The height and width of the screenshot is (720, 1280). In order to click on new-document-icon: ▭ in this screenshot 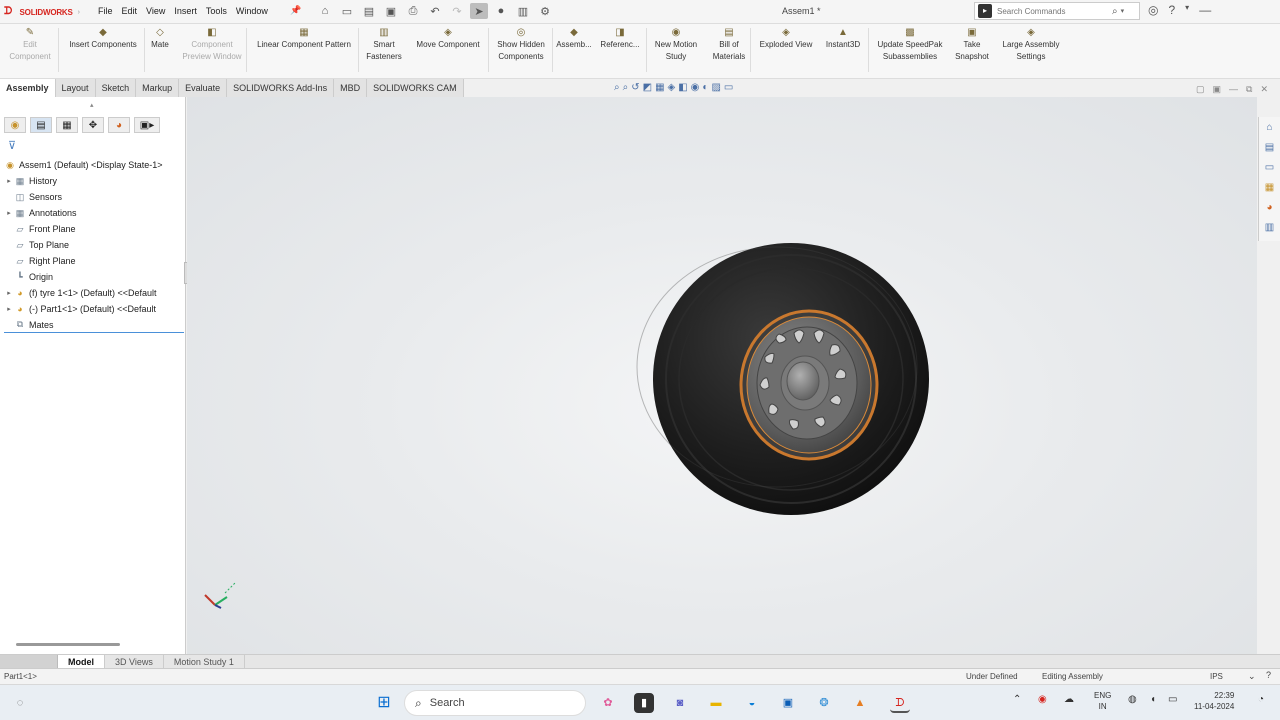, I will do `click(347, 11)`.